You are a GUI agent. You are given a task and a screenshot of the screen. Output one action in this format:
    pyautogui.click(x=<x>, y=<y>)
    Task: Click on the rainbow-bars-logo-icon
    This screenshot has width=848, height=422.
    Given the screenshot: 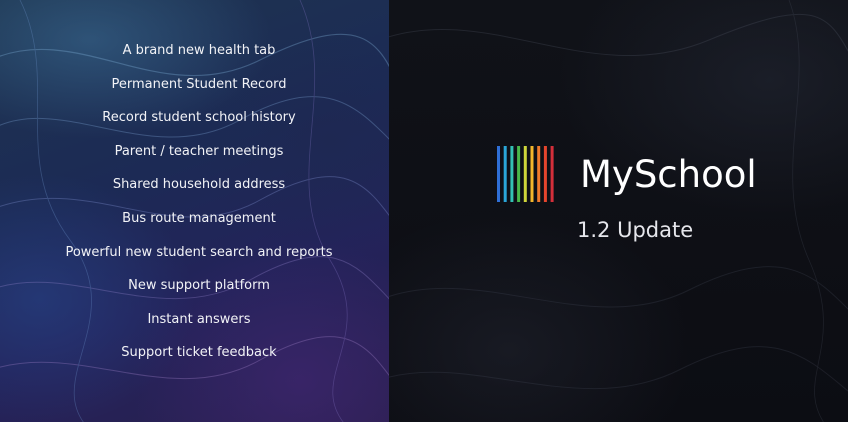 What is the action you would take?
    pyautogui.click(x=525, y=174)
    